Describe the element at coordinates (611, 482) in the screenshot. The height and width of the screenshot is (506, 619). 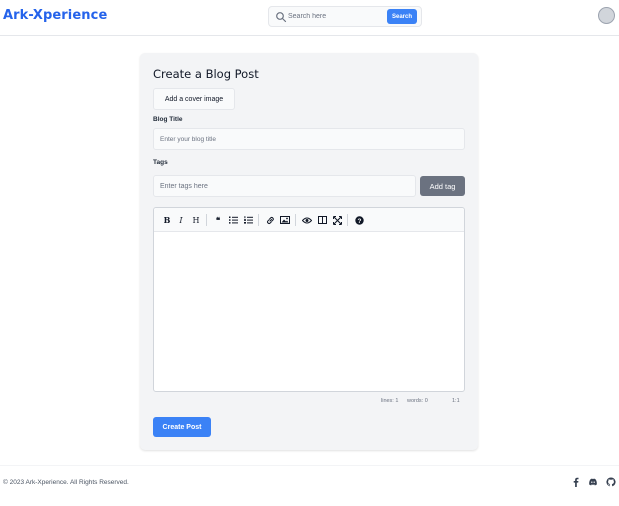
I see `github-icon` at that location.